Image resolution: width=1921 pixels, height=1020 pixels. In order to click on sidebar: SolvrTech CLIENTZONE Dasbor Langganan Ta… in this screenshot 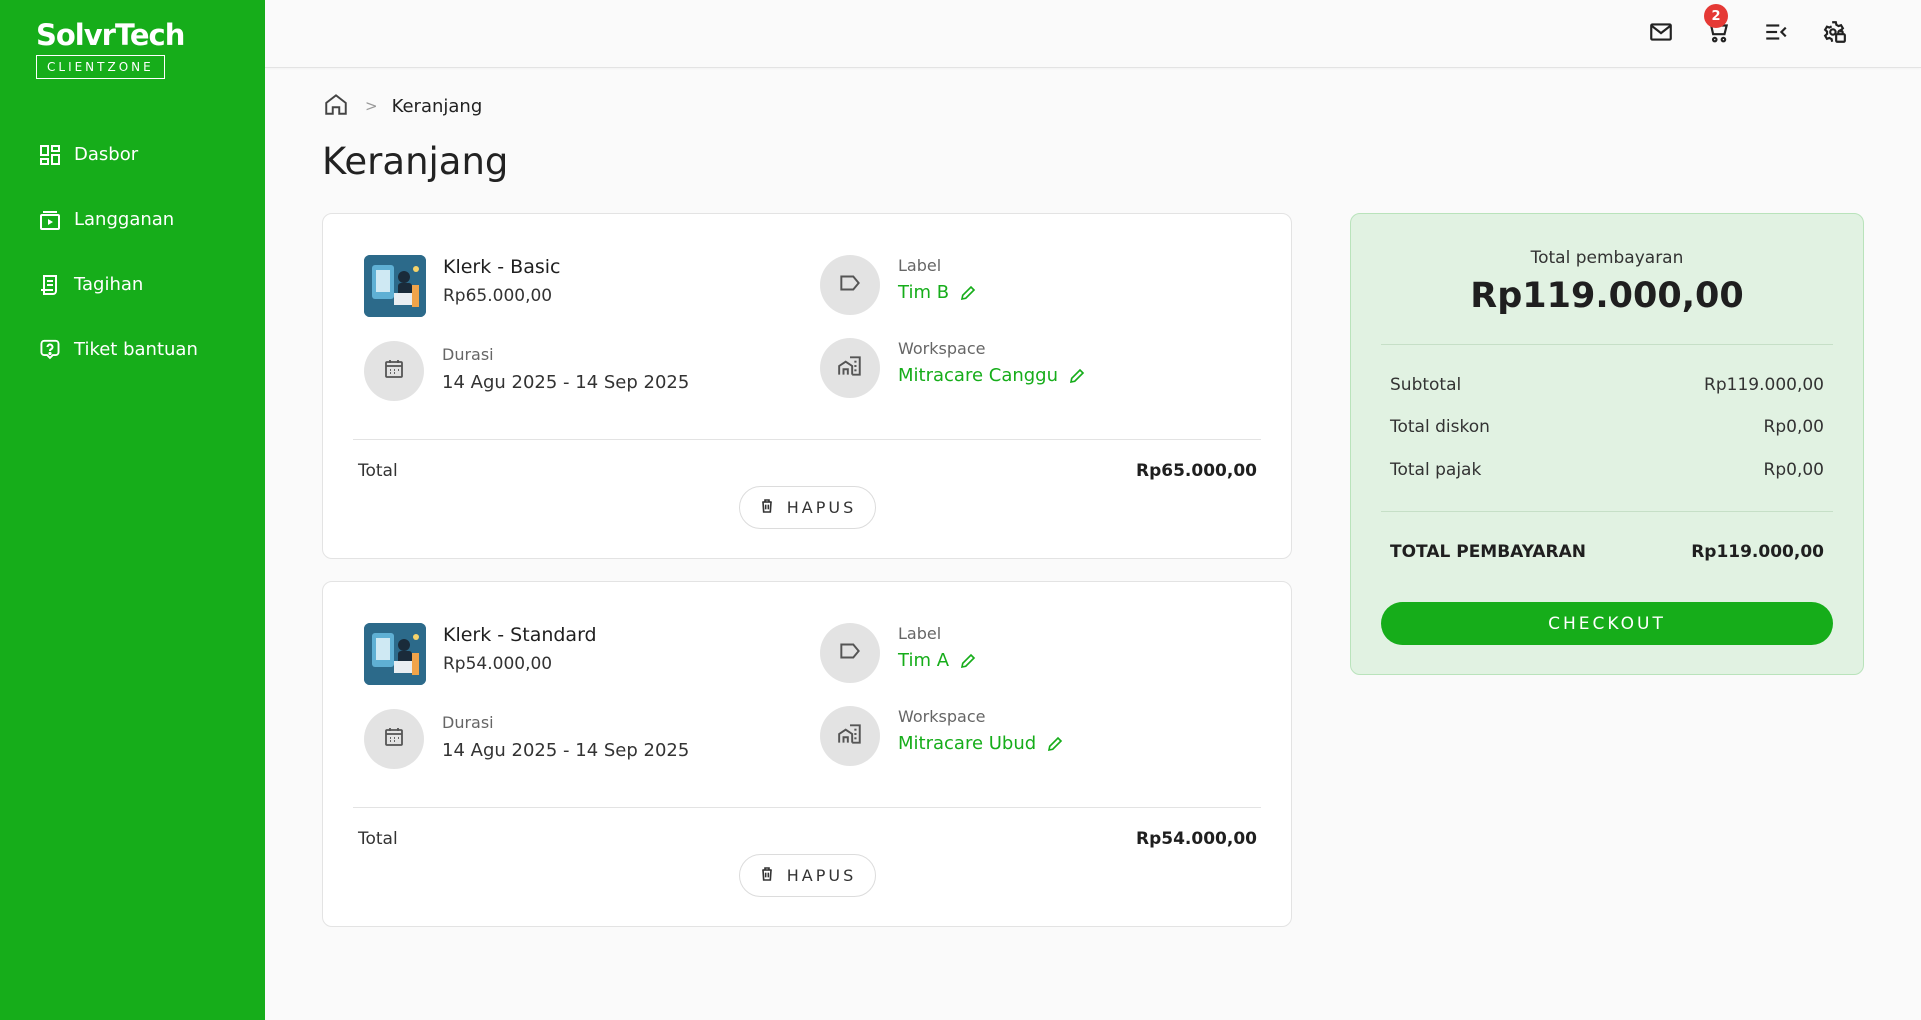, I will do `click(132, 510)`.